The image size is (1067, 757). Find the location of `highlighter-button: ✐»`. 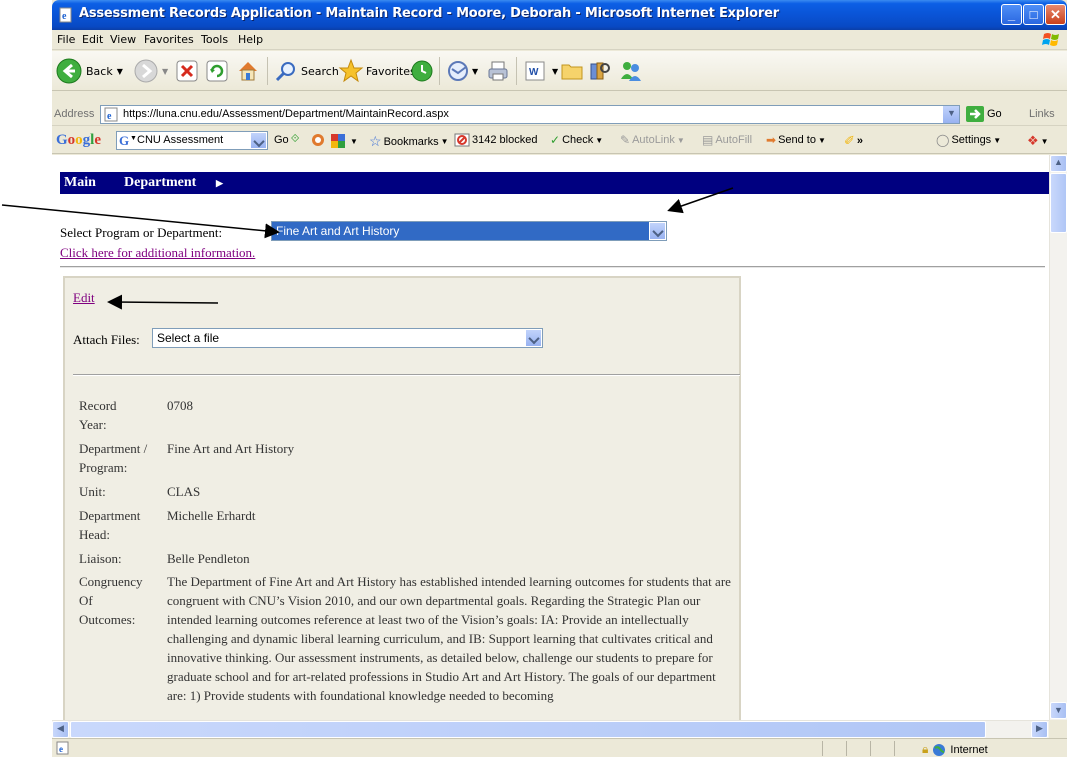

highlighter-button: ✐» is located at coordinates (853, 141).